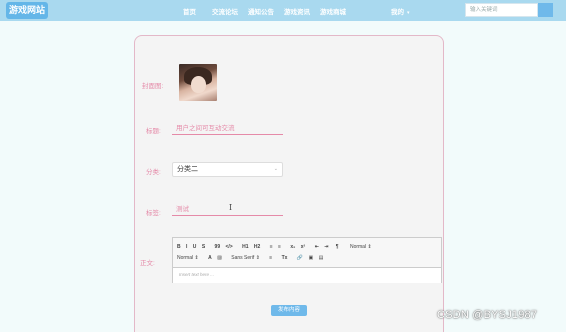 The height and width of the screenshot is (332, 566). I want to click on superscript-button: x², so click(303, 247).